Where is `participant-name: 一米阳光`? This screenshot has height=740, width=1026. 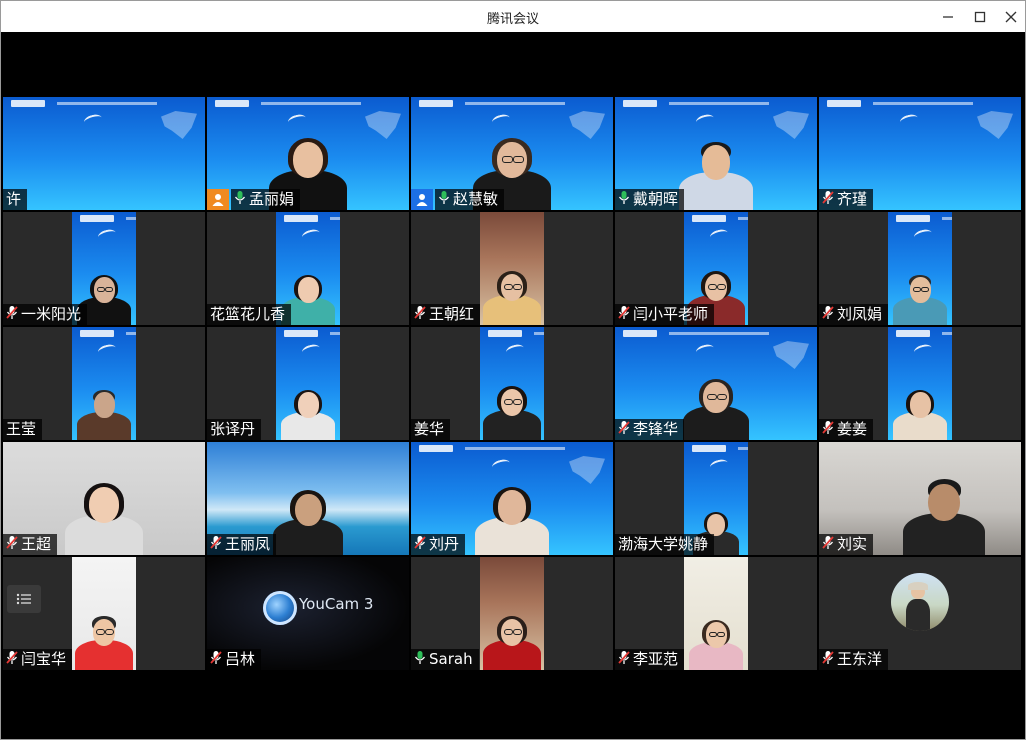 participant-name: 一米阳光 is located at coordinates (51, 314).